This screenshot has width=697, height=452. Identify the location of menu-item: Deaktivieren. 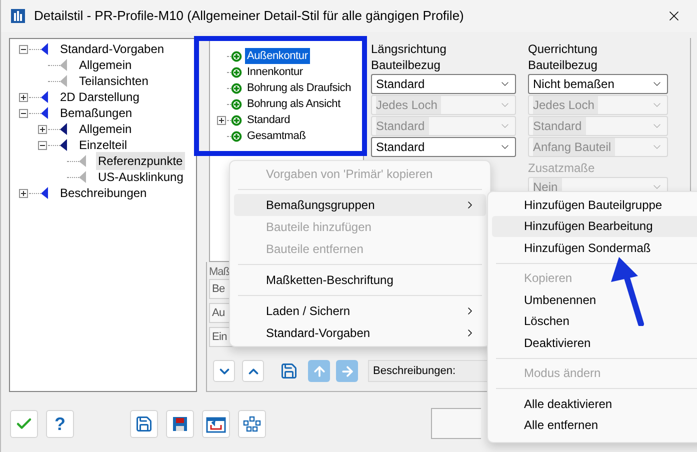
(594, 343).